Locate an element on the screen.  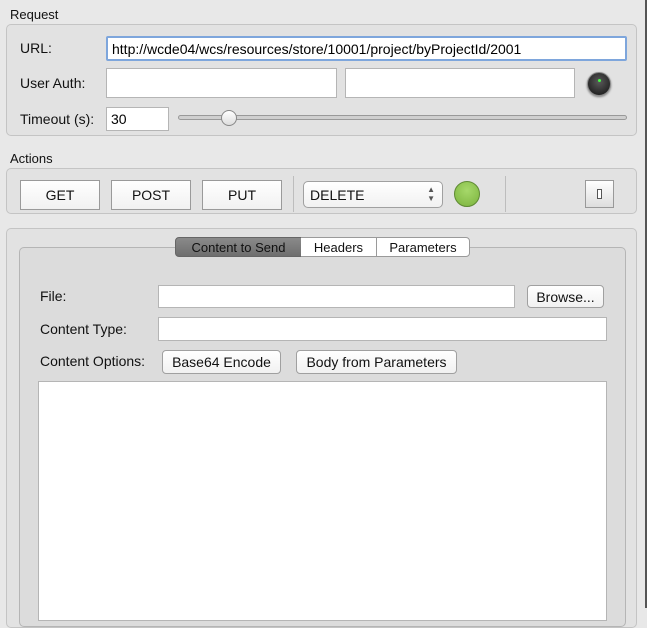
base64-encode-button: Base64 Encode is located at coordinates (221, 362).